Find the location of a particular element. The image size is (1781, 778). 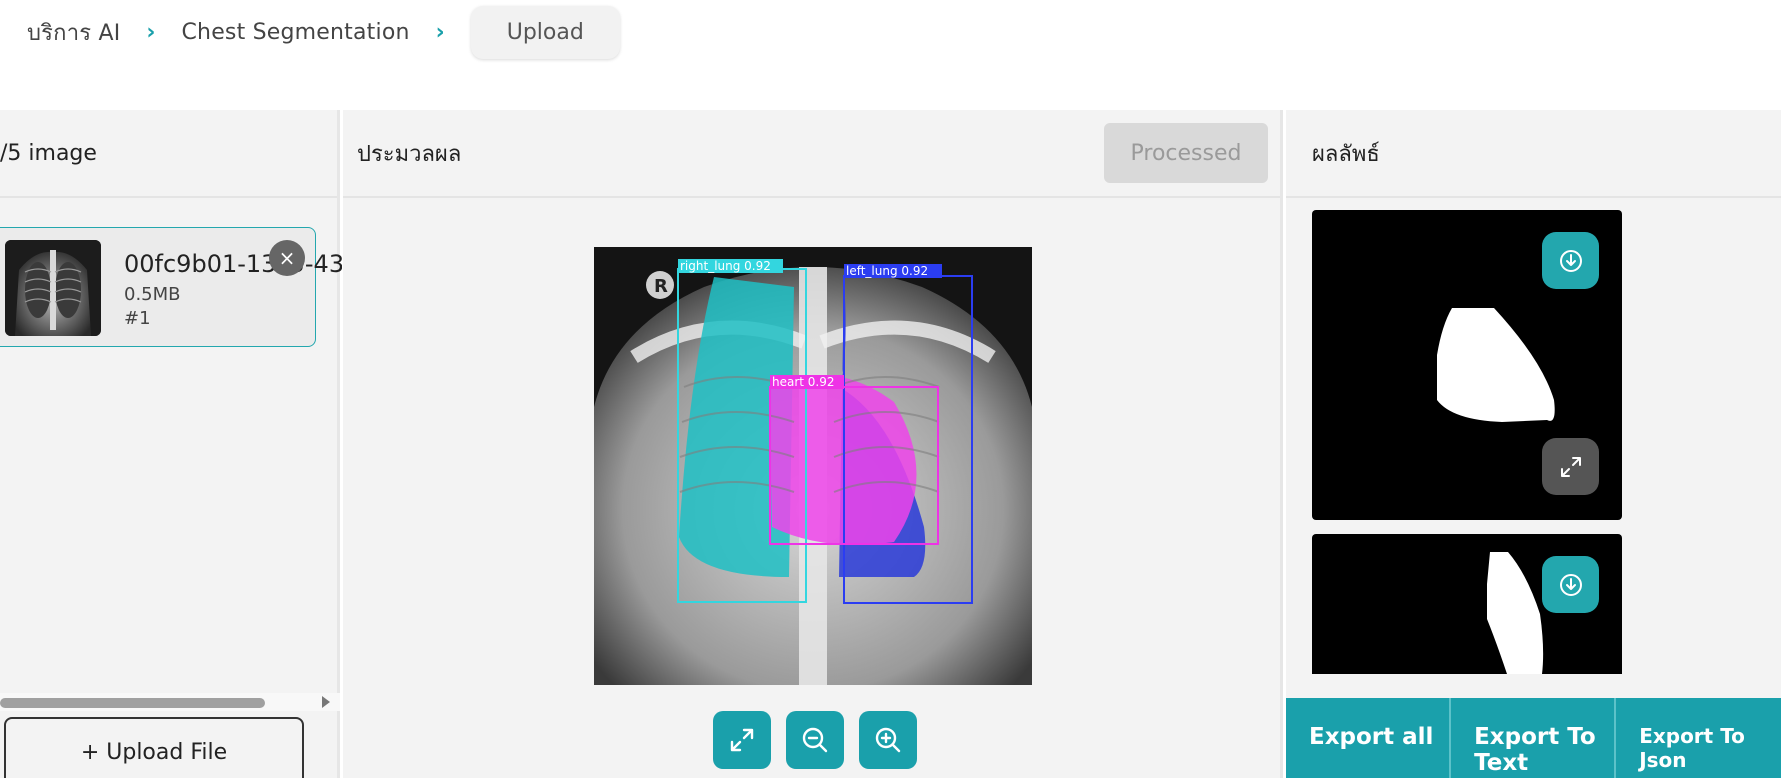

zoom-in-icon is located at coordinates (888, 740).